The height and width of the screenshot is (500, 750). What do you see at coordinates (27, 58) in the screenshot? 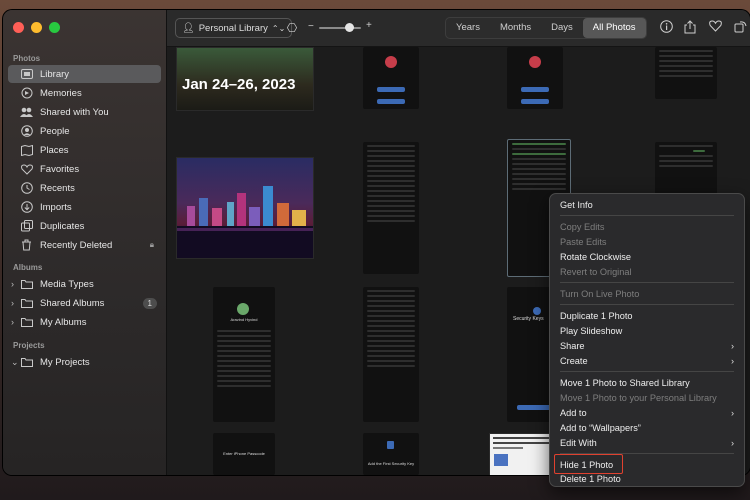
I see `sidebar-section-photos: Photos` at bounding box center [27, 58].